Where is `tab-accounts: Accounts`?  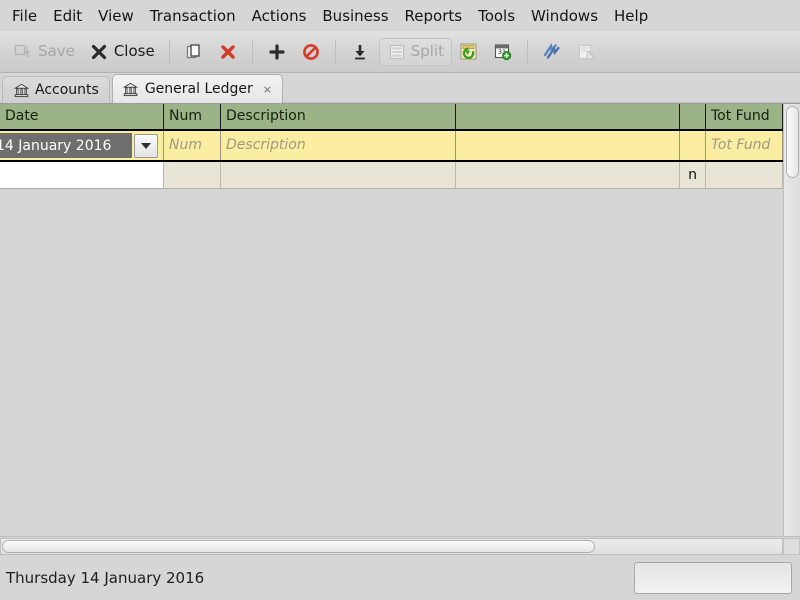 tab-accounts: Accounts is located at coordinates (56, 89).